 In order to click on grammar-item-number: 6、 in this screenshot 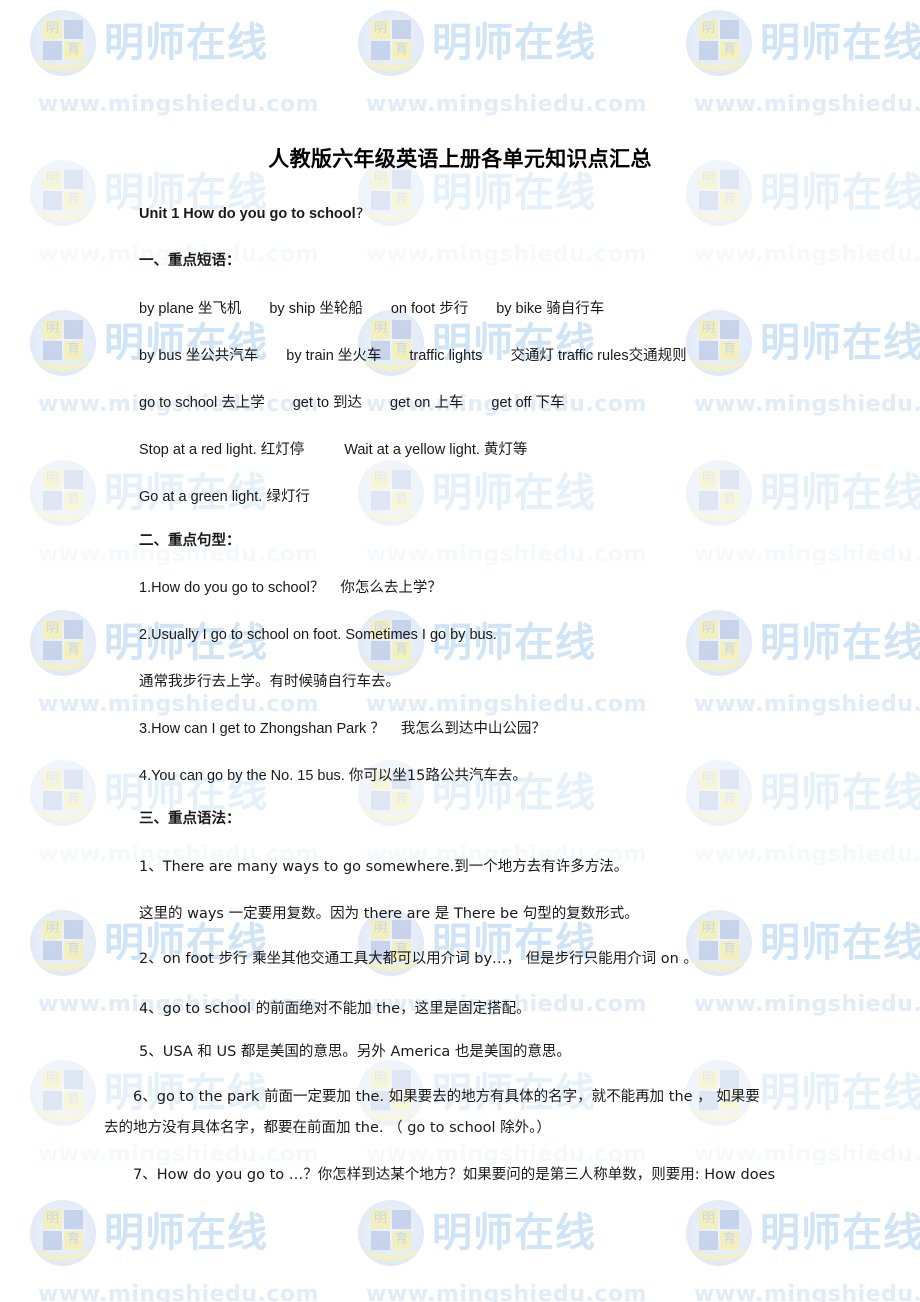, I will do `click(145, 1097)`.